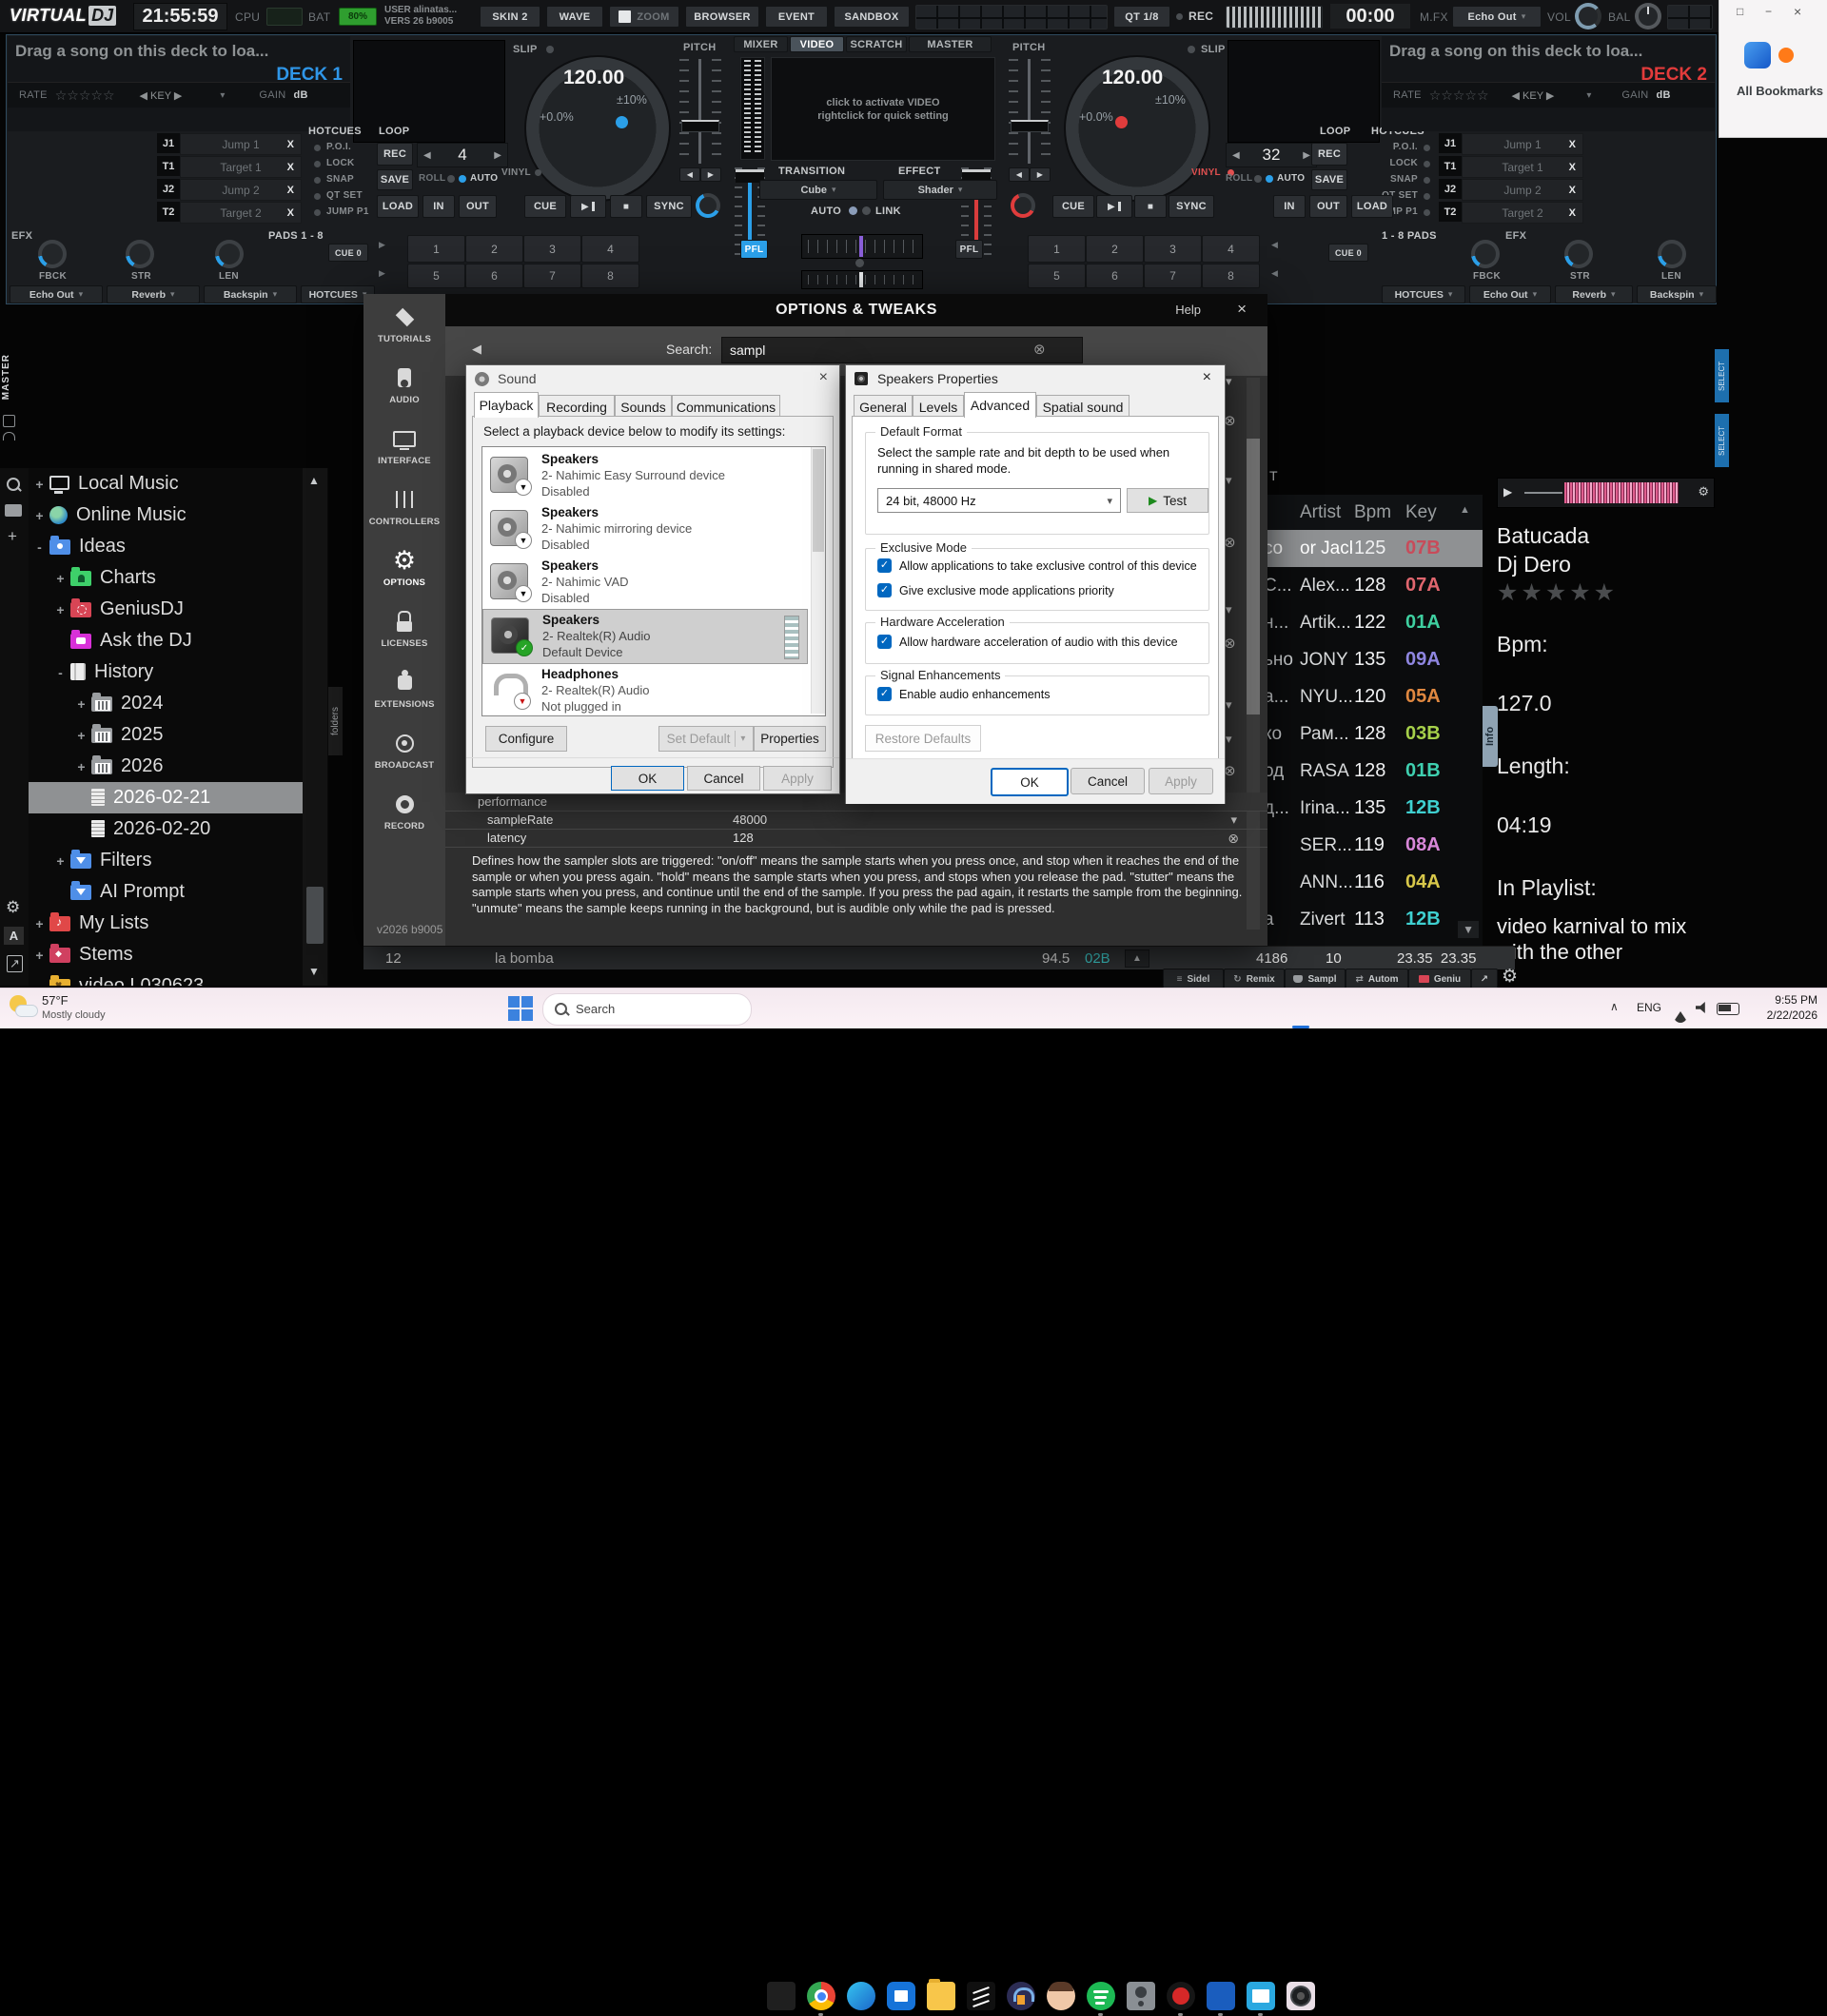  What do you see at coordinates (1057, 276) in the screenshot?
I see `deck2-pad-5: 5` at bounding box center [1057, 276].